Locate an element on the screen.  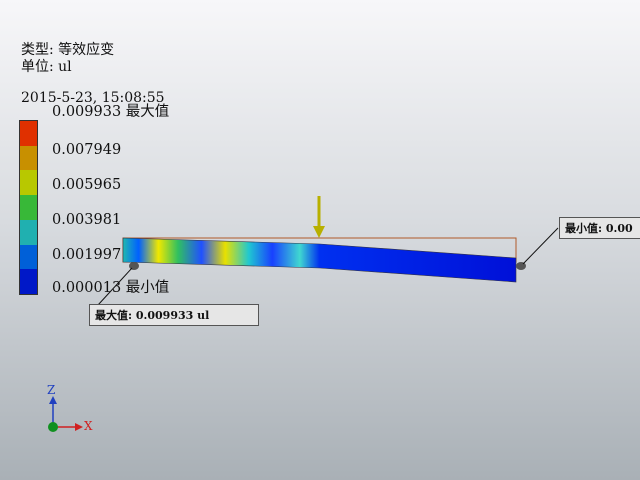
max-probe-marker is located at coordinates (134, 266).